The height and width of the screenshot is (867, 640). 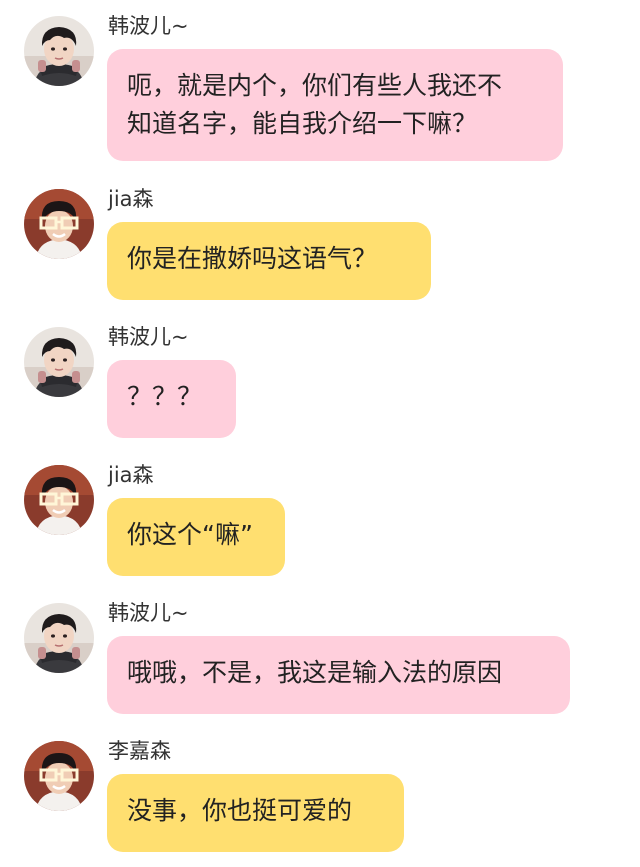 I want to click on message-text-line: 哦哦，不是，我这是输入法的原因, so click(x=315, y=672).